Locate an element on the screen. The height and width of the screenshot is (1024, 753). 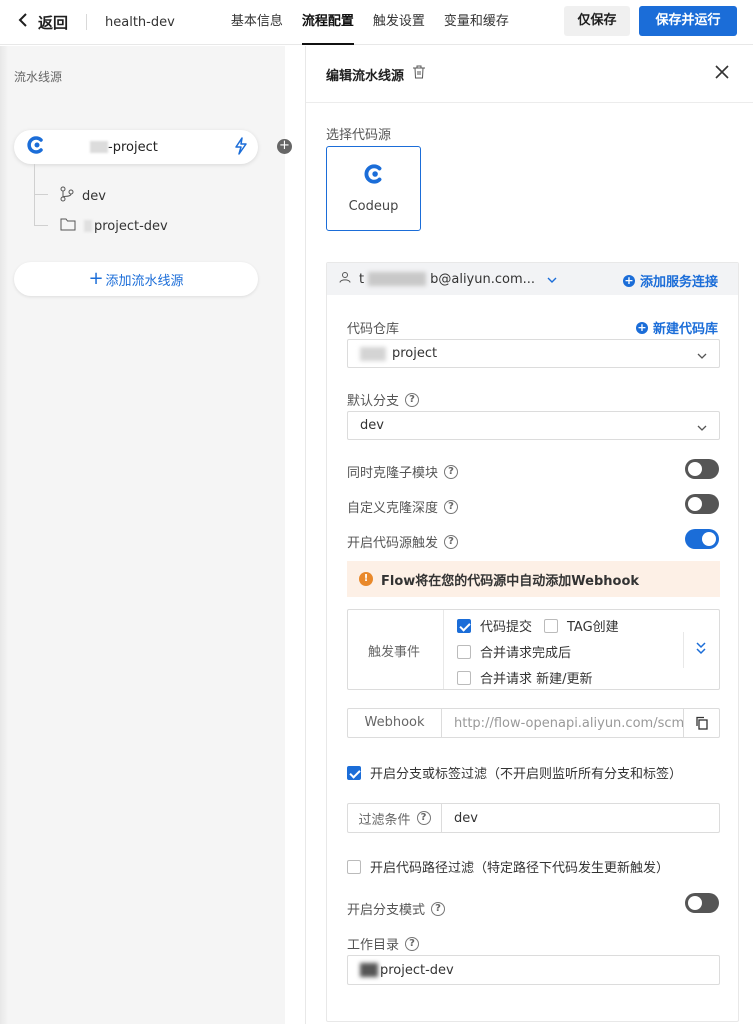
codeup-source-option: Codeup is located at coordinates (373, 188).